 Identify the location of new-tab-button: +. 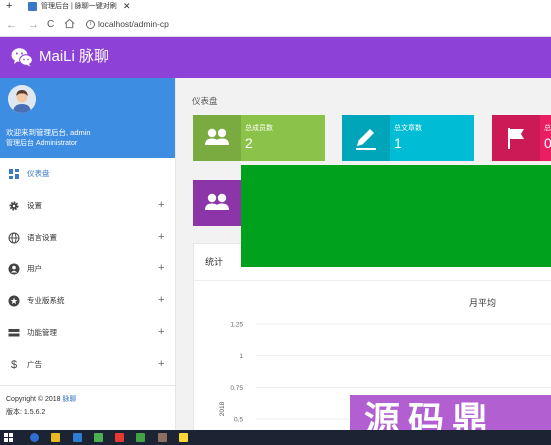
(9, 6).